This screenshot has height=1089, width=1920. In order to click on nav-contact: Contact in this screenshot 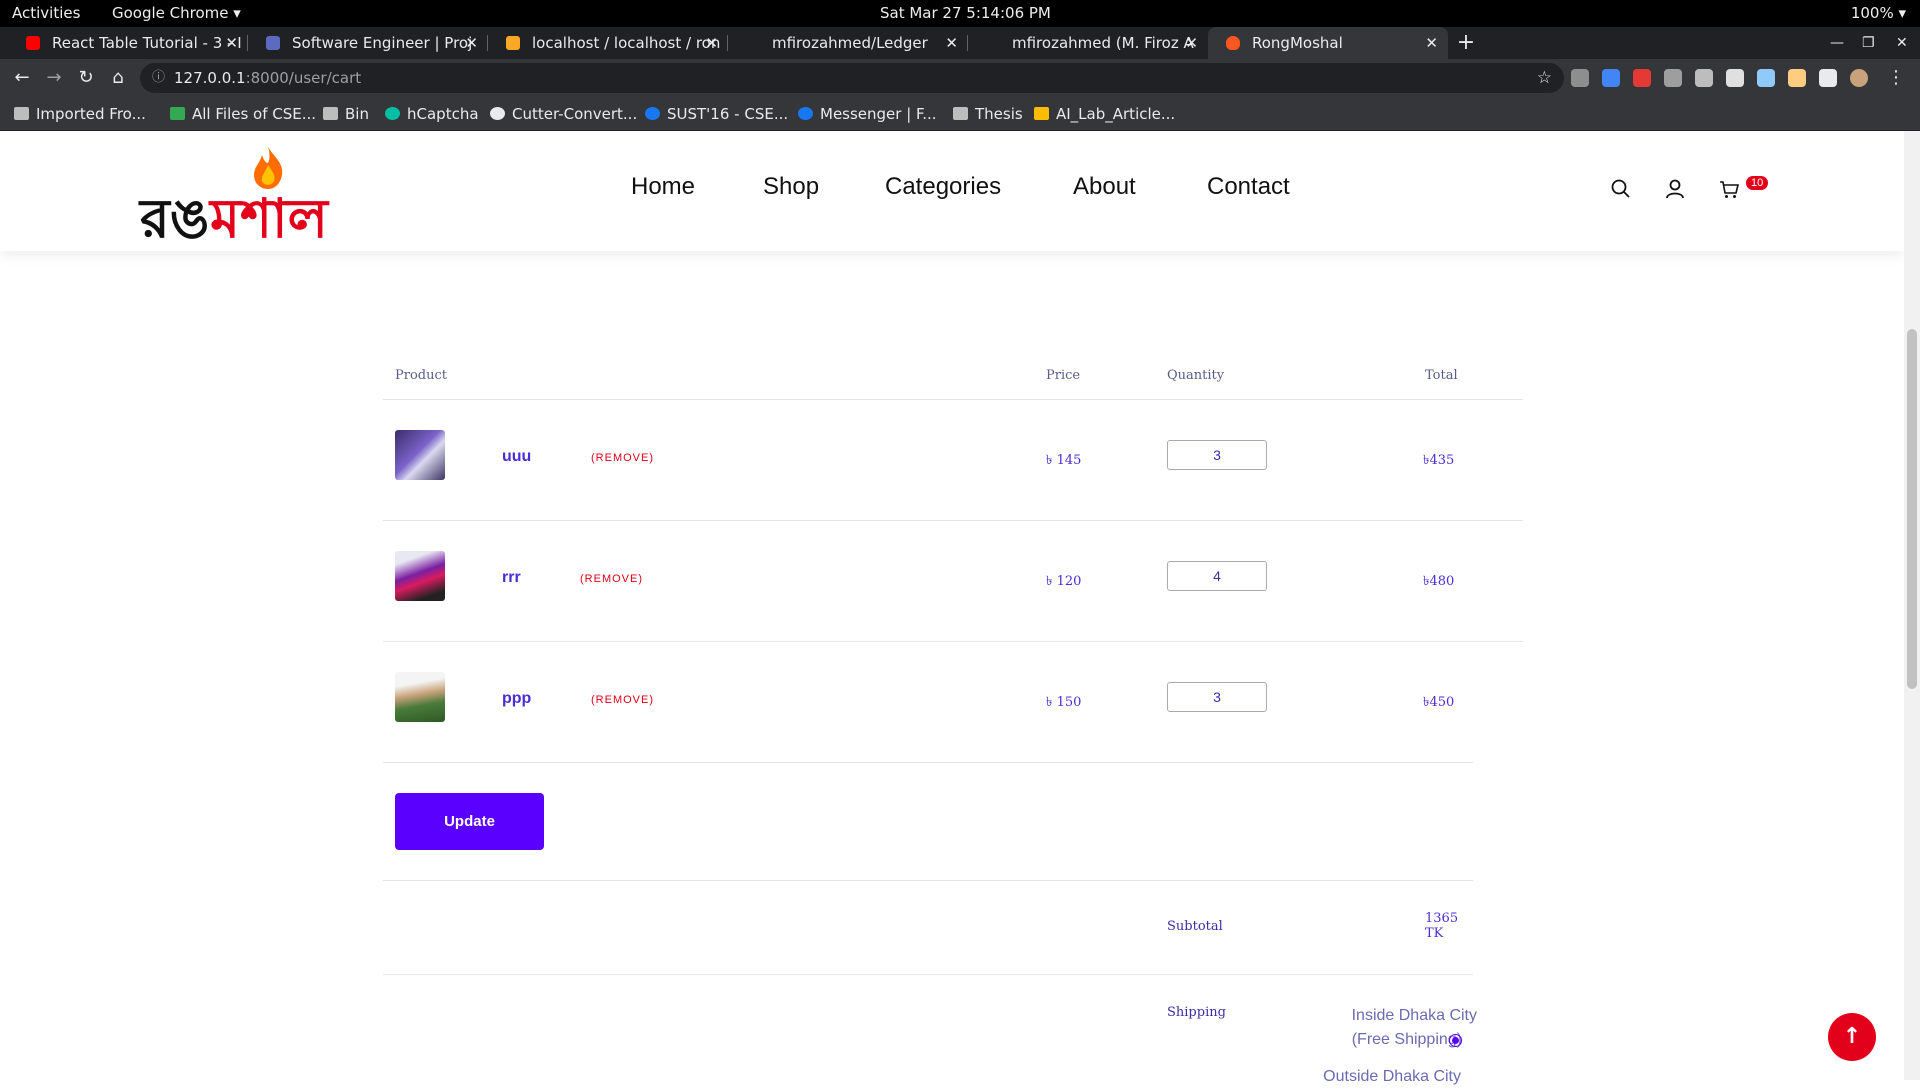, I will do `click(1248, 187)`.